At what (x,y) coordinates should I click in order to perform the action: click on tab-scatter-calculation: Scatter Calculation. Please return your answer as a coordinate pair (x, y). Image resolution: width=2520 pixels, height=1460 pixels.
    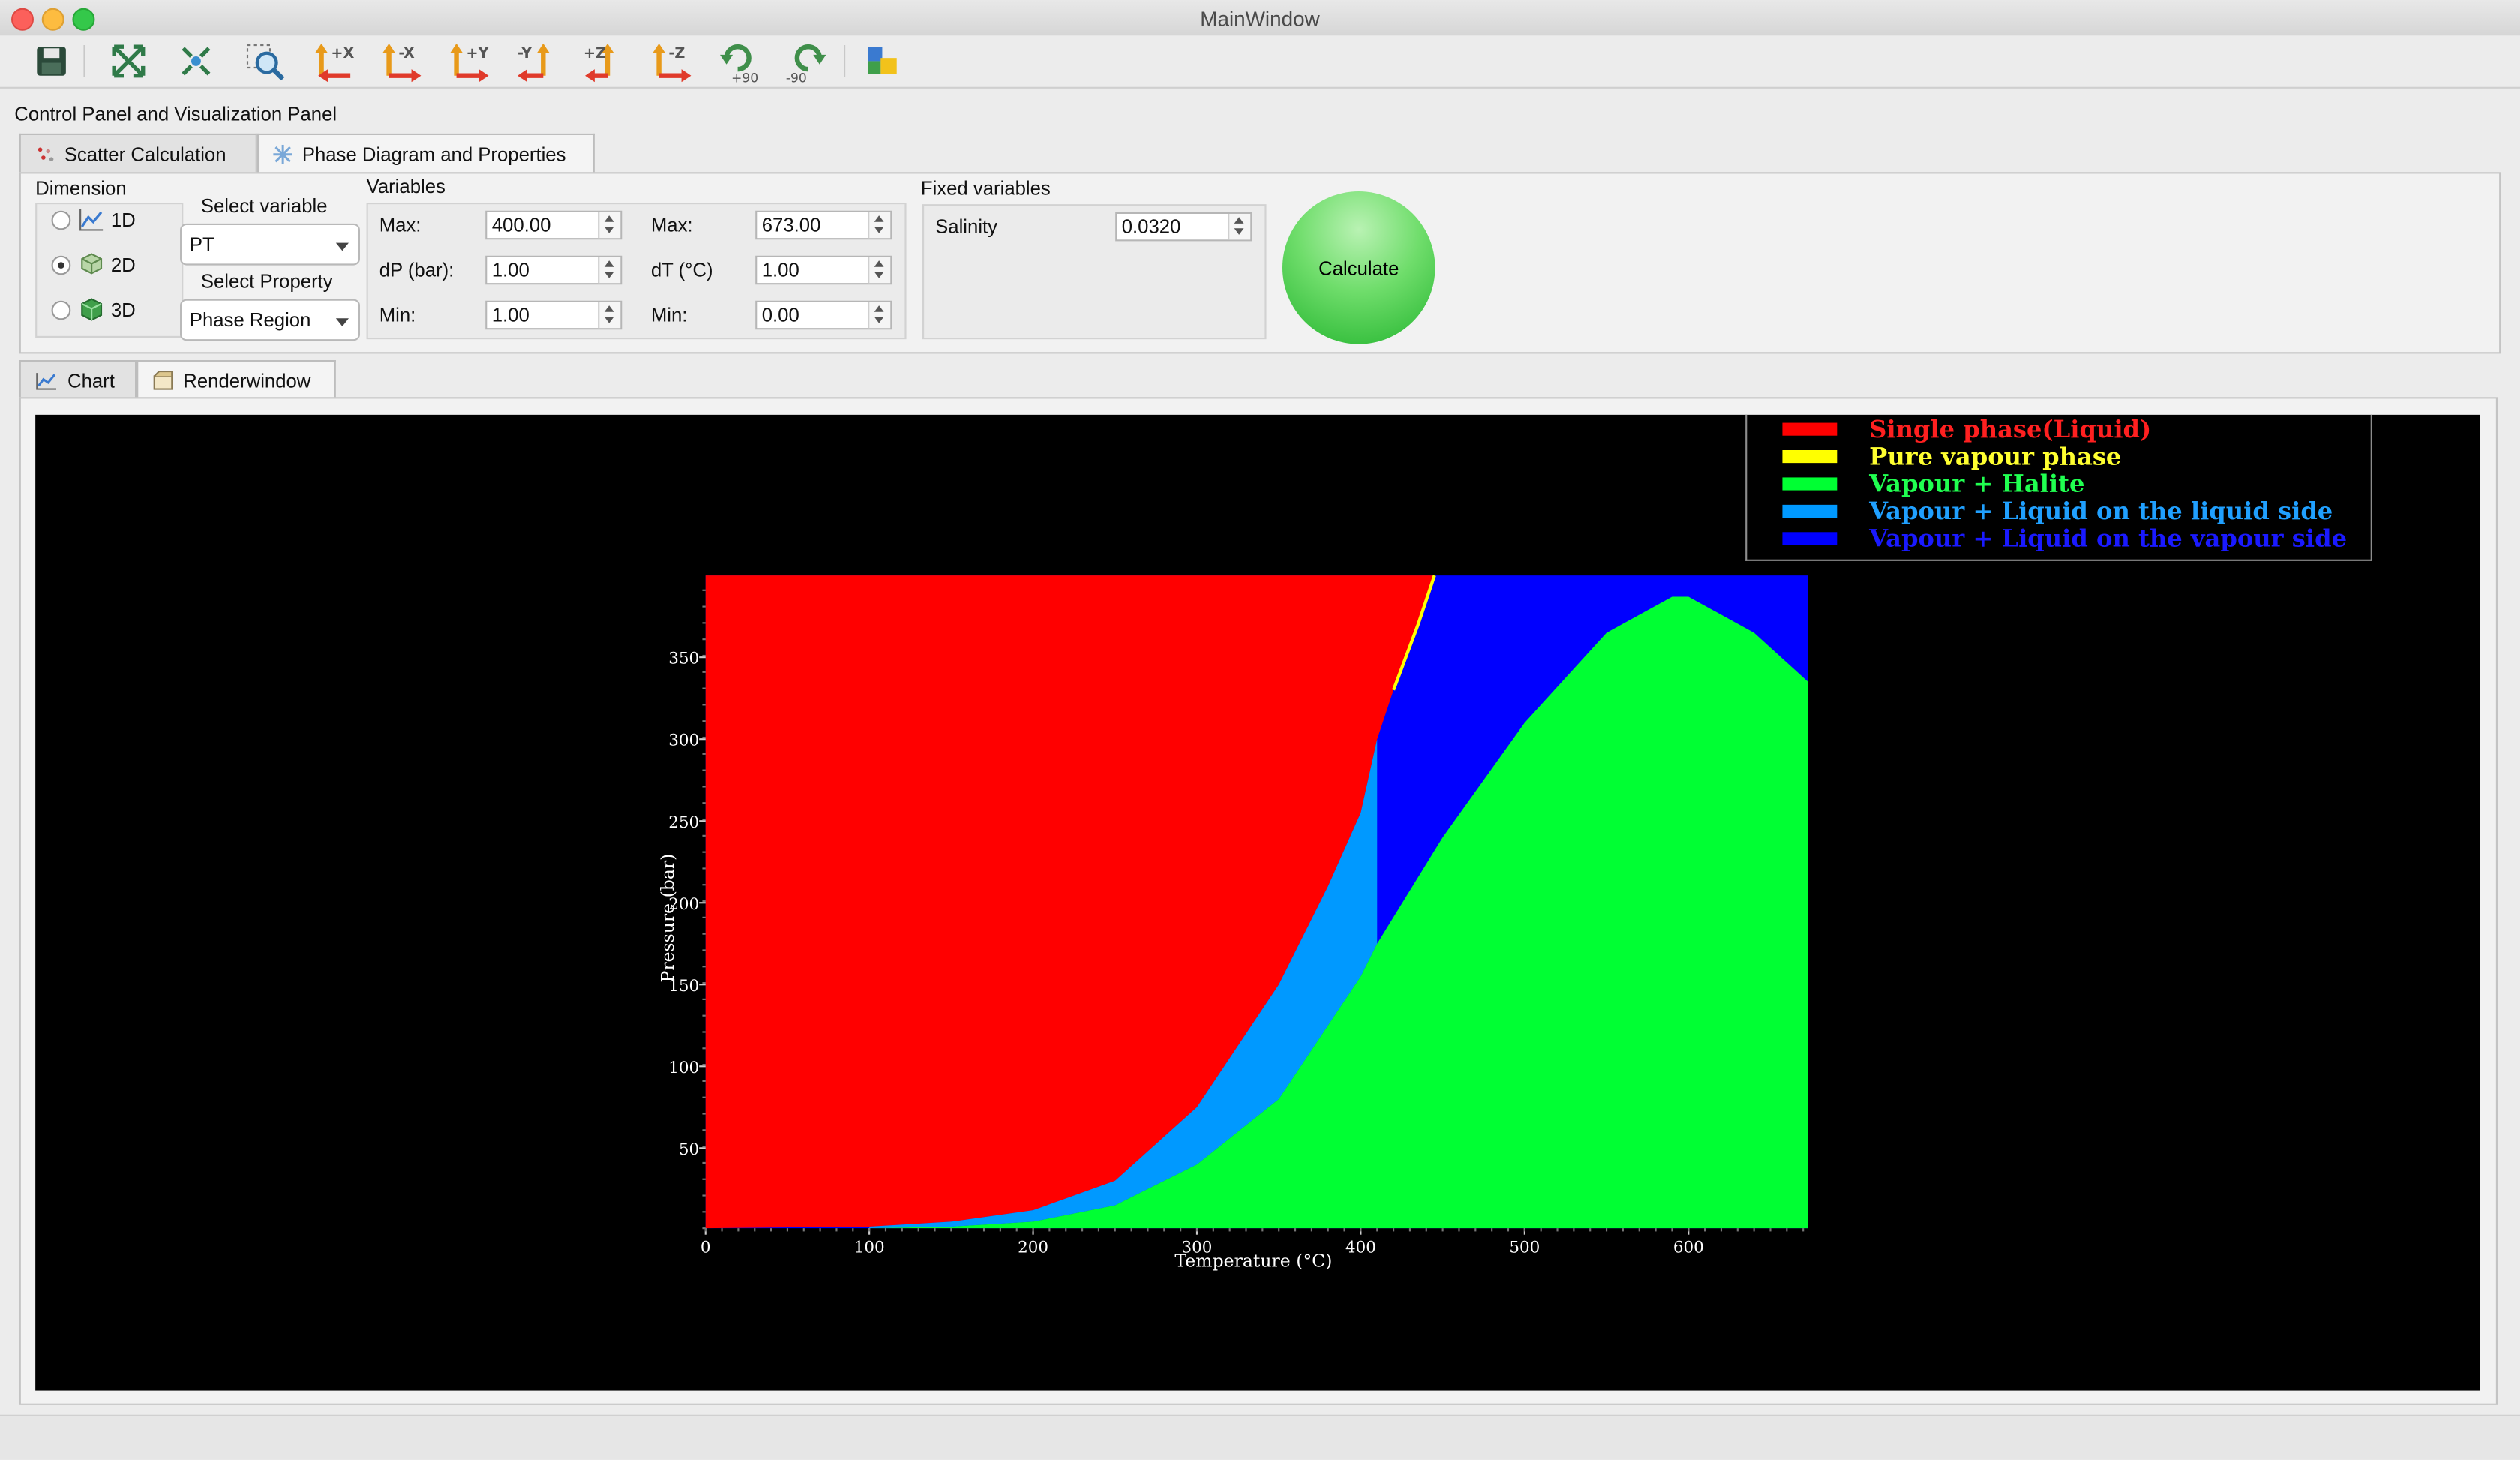
    Looking at the image, I should click on (138, 153).